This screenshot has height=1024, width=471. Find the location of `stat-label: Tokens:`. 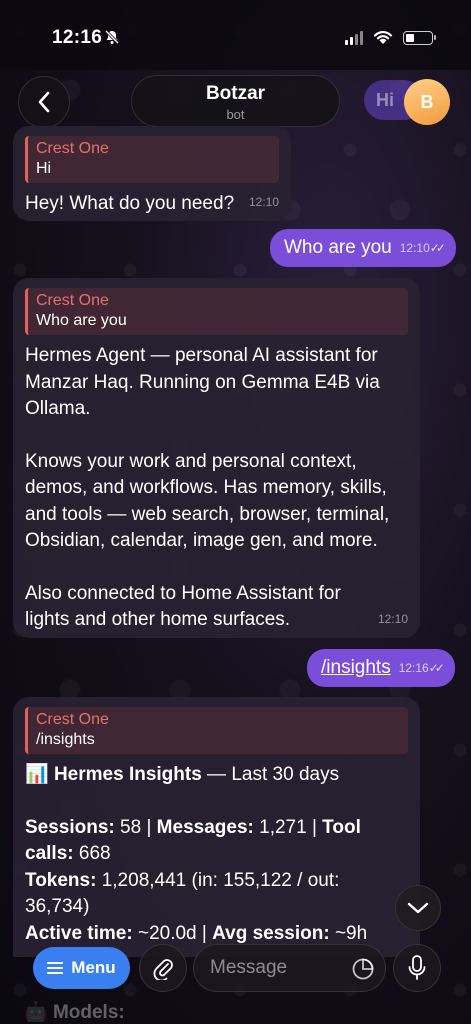

stat-label: Tokens: is located at coordinates (61, 880).